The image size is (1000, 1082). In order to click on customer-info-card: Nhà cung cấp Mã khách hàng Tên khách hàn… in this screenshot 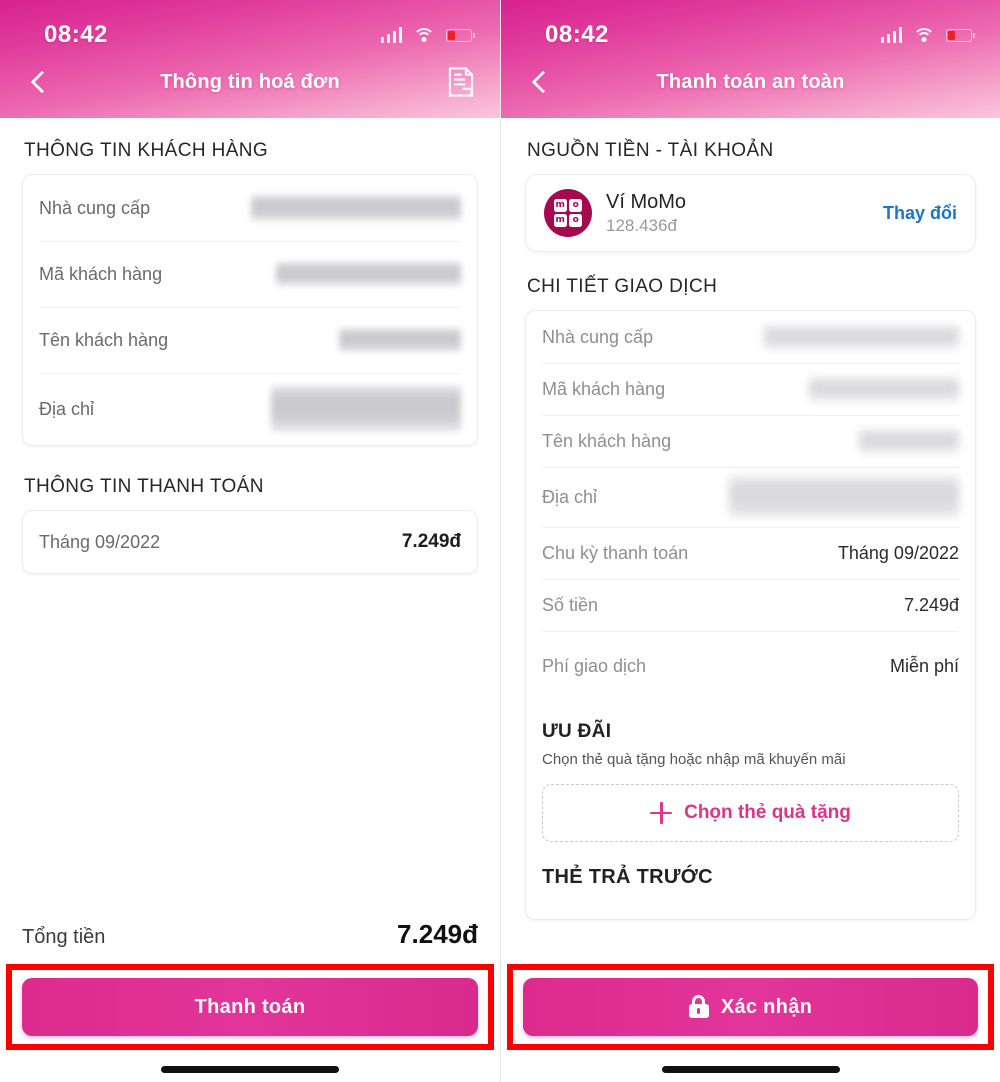, I will do `click(250, 310)`.